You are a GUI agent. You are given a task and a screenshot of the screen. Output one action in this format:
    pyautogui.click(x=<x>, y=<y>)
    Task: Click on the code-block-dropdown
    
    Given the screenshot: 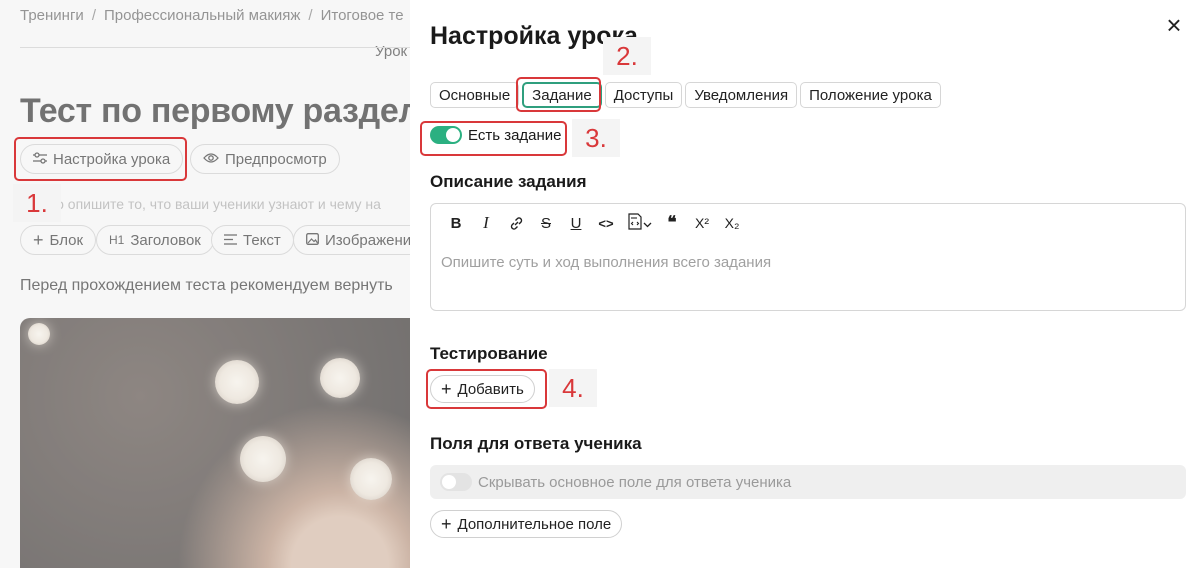 What is the action you would take?
    pyautogui.click(x=639, y=223)
    